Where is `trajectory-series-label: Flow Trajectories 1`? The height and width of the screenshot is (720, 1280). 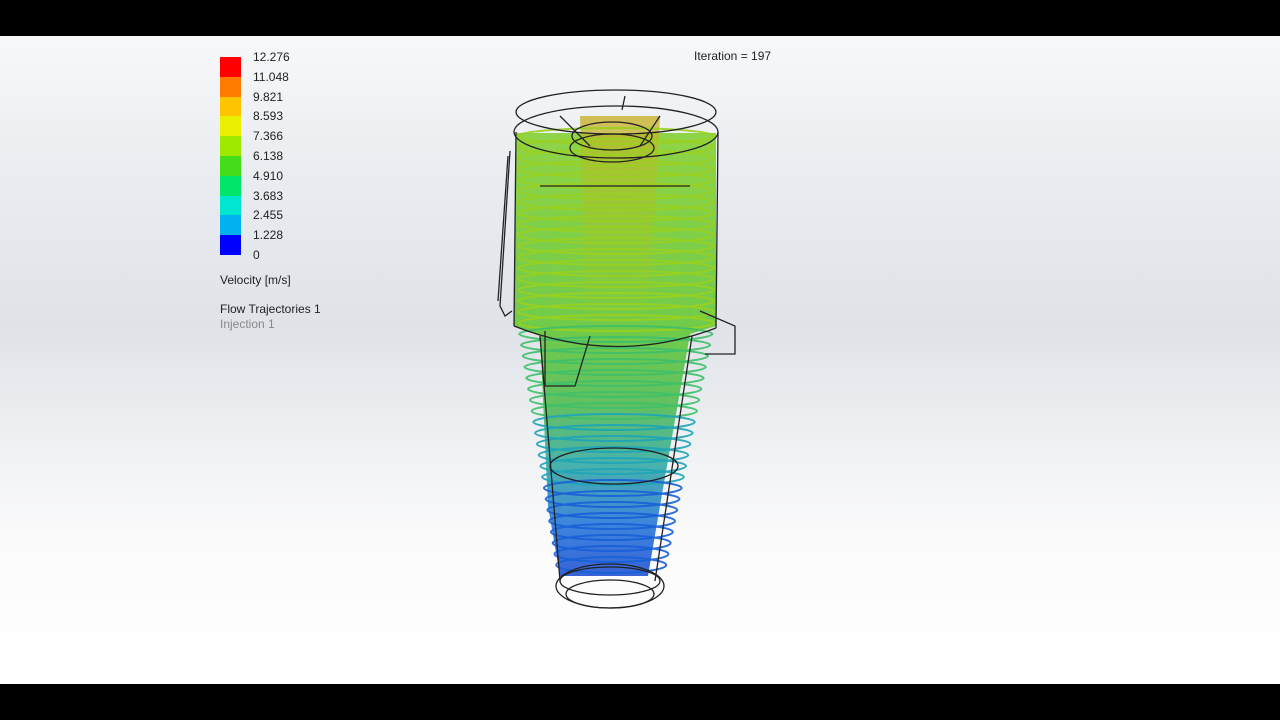 trajectory-series-label: Flow Trajectories 1 is located at coordinates (270, 309).